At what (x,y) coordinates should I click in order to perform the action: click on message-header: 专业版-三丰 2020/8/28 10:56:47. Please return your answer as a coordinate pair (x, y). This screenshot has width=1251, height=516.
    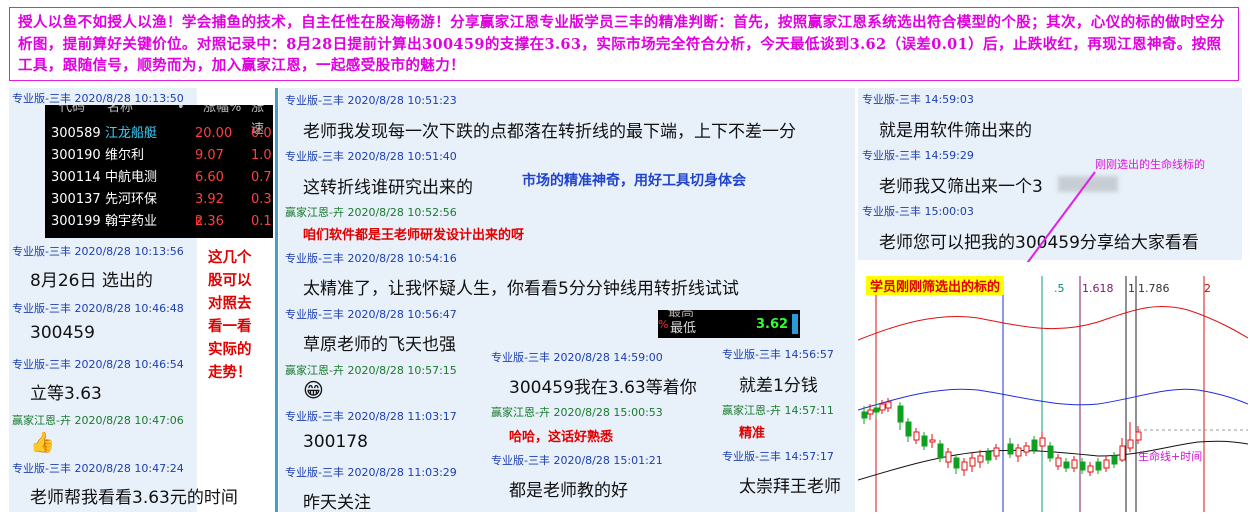
    Looking at the image, I should click on (371, 314).